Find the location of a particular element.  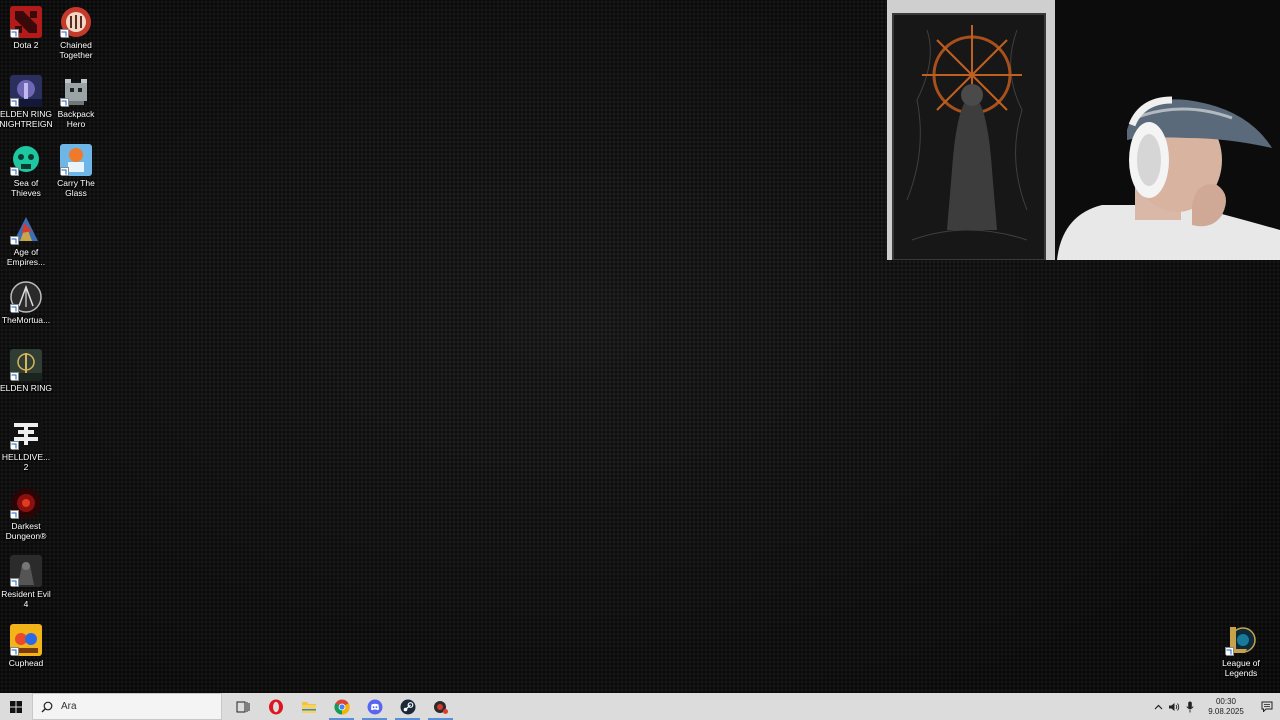

desktop-icon-label: Dota 2 is located at coordinates (26, 45).